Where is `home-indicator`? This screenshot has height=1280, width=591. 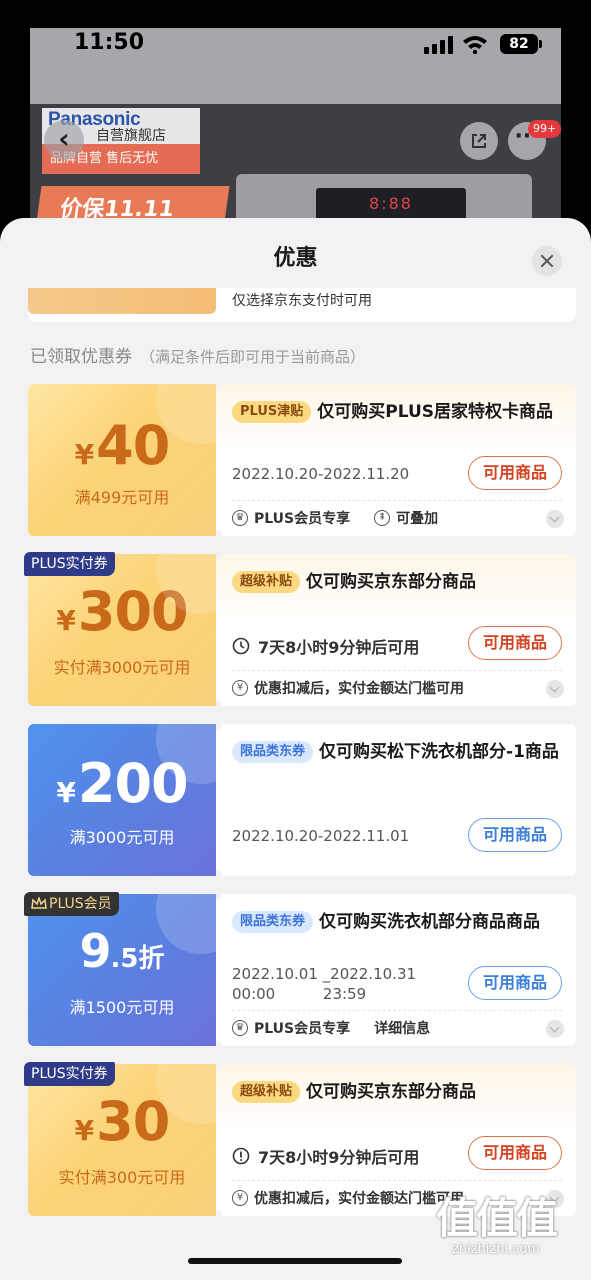
home-indicator is located at coordinates (295, 1261).